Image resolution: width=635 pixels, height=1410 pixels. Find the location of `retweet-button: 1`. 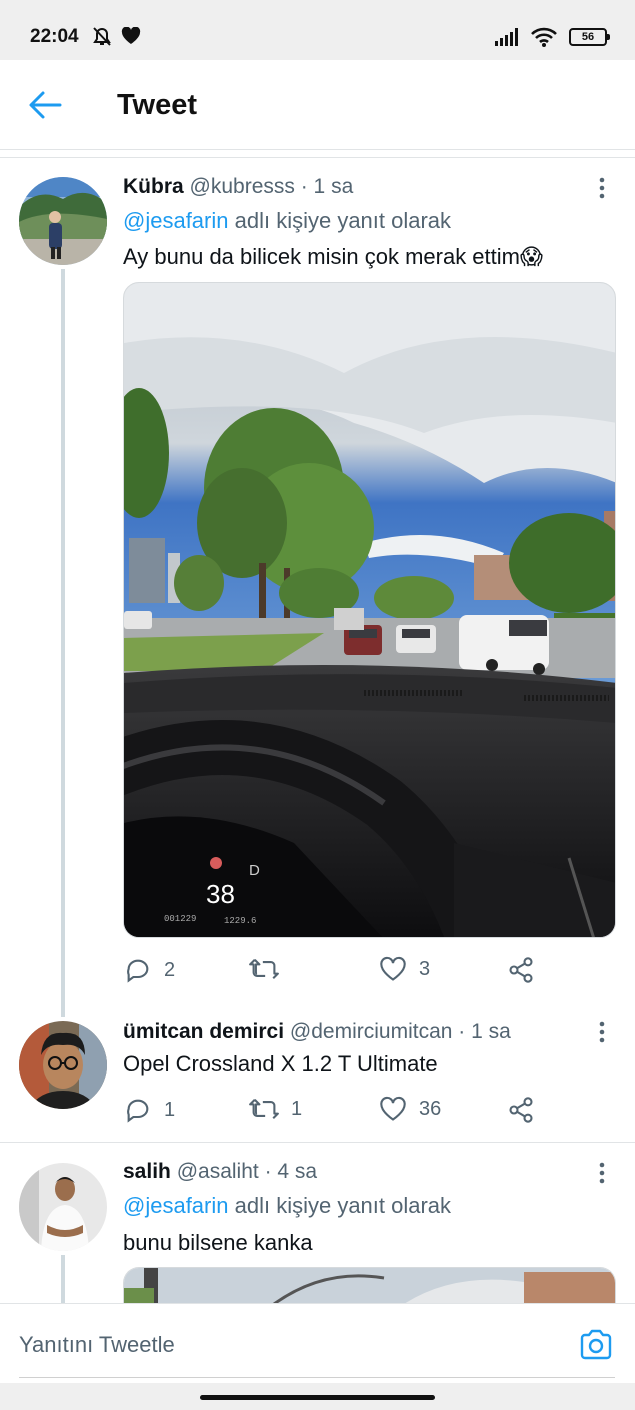

retweet-button: 1 is located at coordinates (275, 1109).